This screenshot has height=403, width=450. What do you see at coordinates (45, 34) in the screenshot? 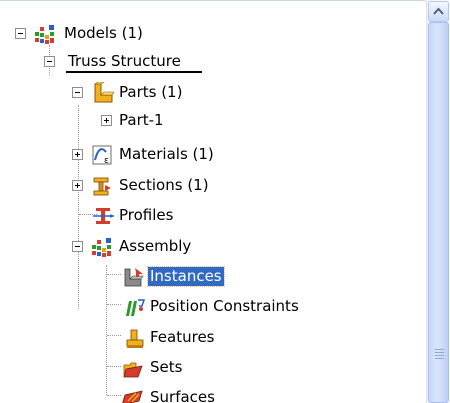
I see `models-tree-icon` at bounding box center [45, 34].